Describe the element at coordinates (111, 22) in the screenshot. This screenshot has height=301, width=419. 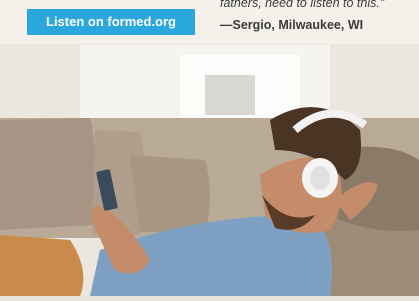
I see `listen-button: Listen on formed.org` at that location.